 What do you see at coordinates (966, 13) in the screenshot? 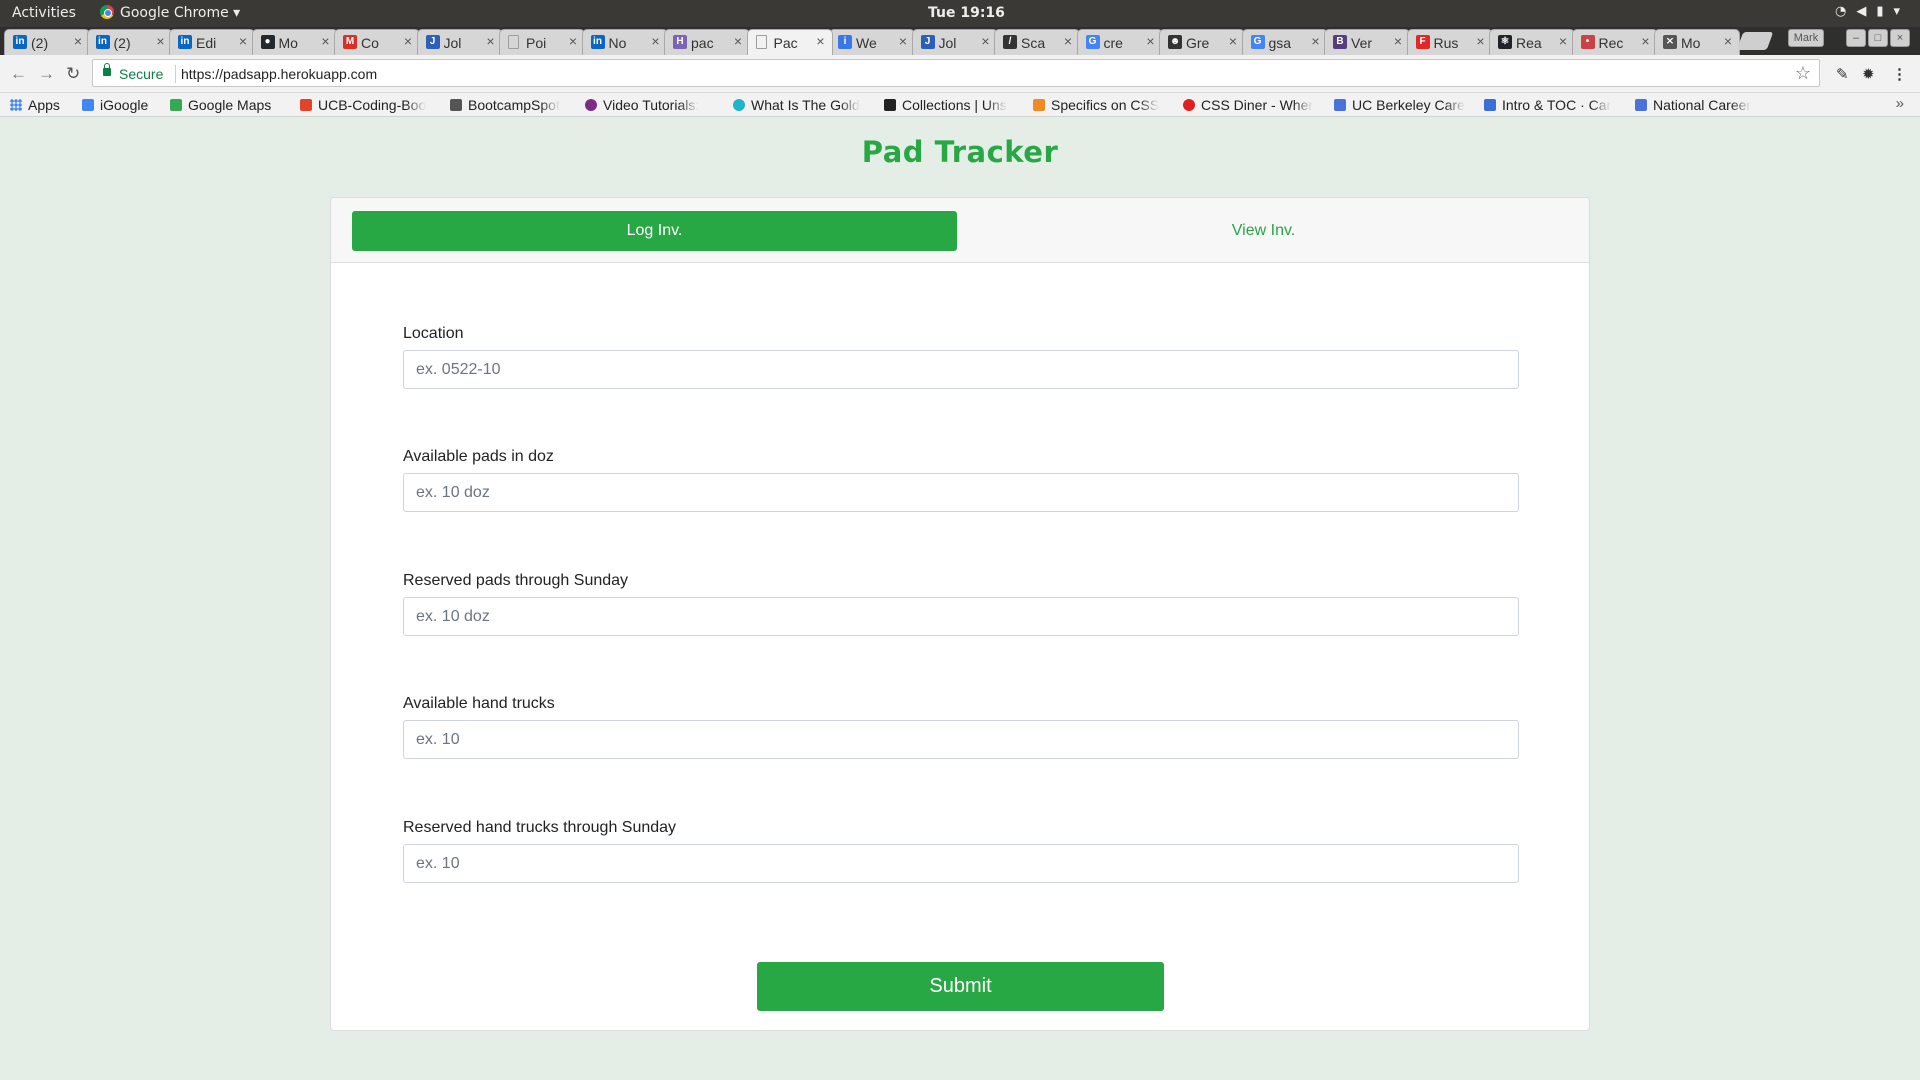
I see `clock: Tue 19:16` at bounding box center [966, 13].